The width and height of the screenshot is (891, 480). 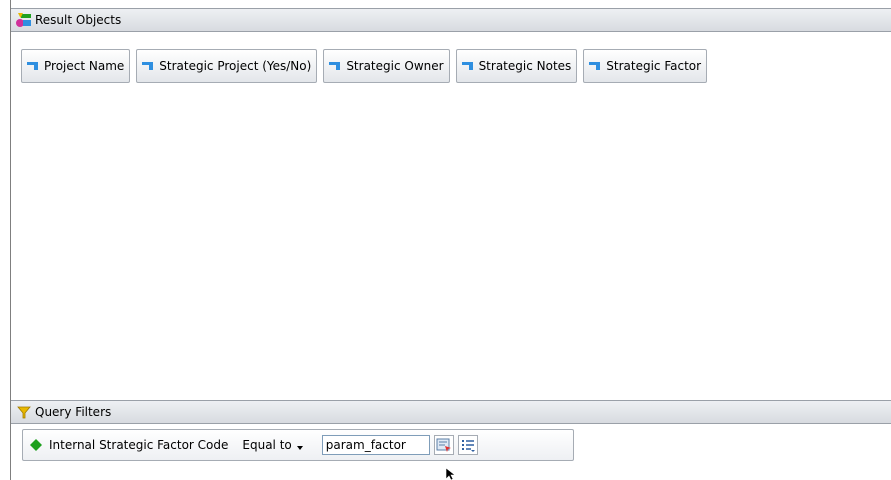 What do you see at coordinates (23, 20) in the screenshot?
I see `result-objects-icon` at bounding box center [23, 20].